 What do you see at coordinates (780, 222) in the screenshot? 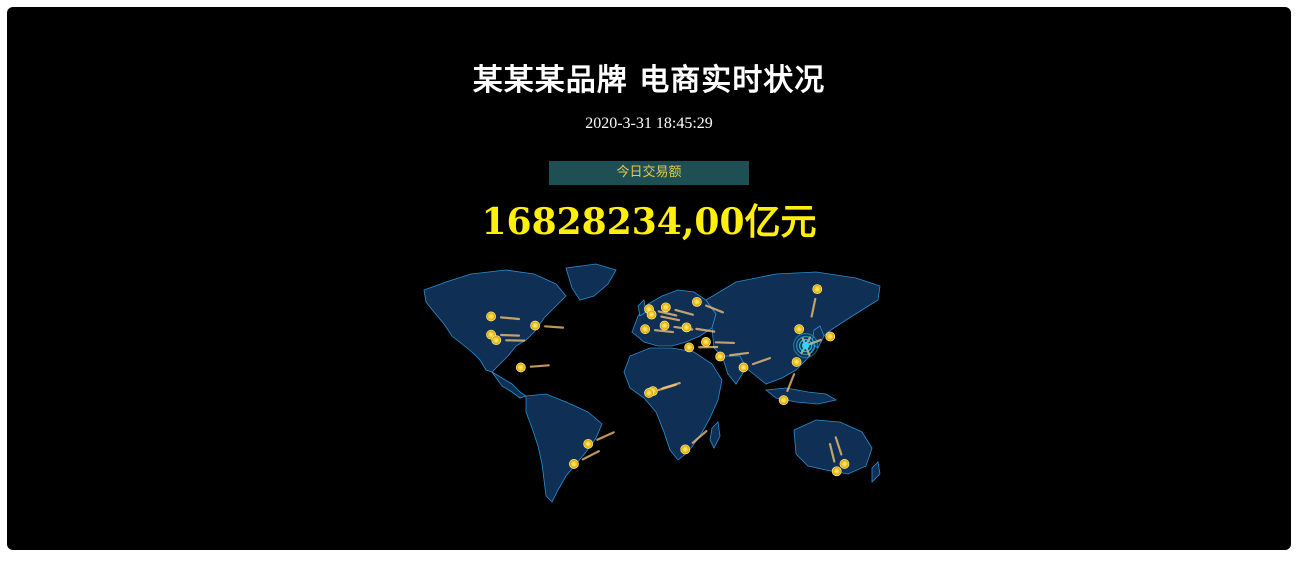
I see `amount-unit: 亿元` at bounding box center [780, 222].